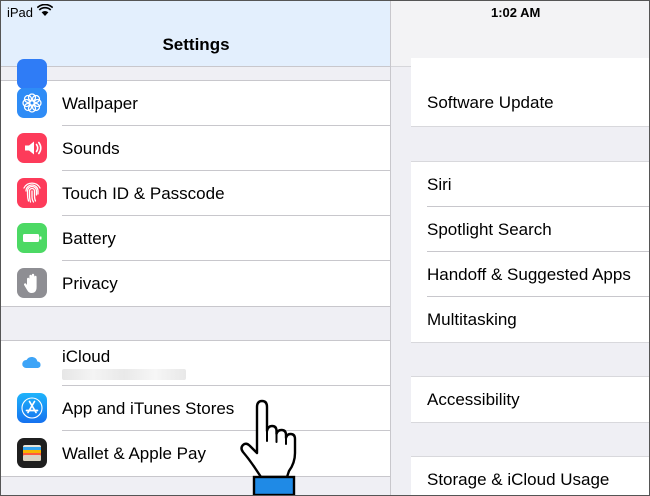 The height and width of the screenshot is (496, 650). Describe the element at coordinates (473, 399) in the screenshot. I see `detail-item-label: Accessibility` at that location.